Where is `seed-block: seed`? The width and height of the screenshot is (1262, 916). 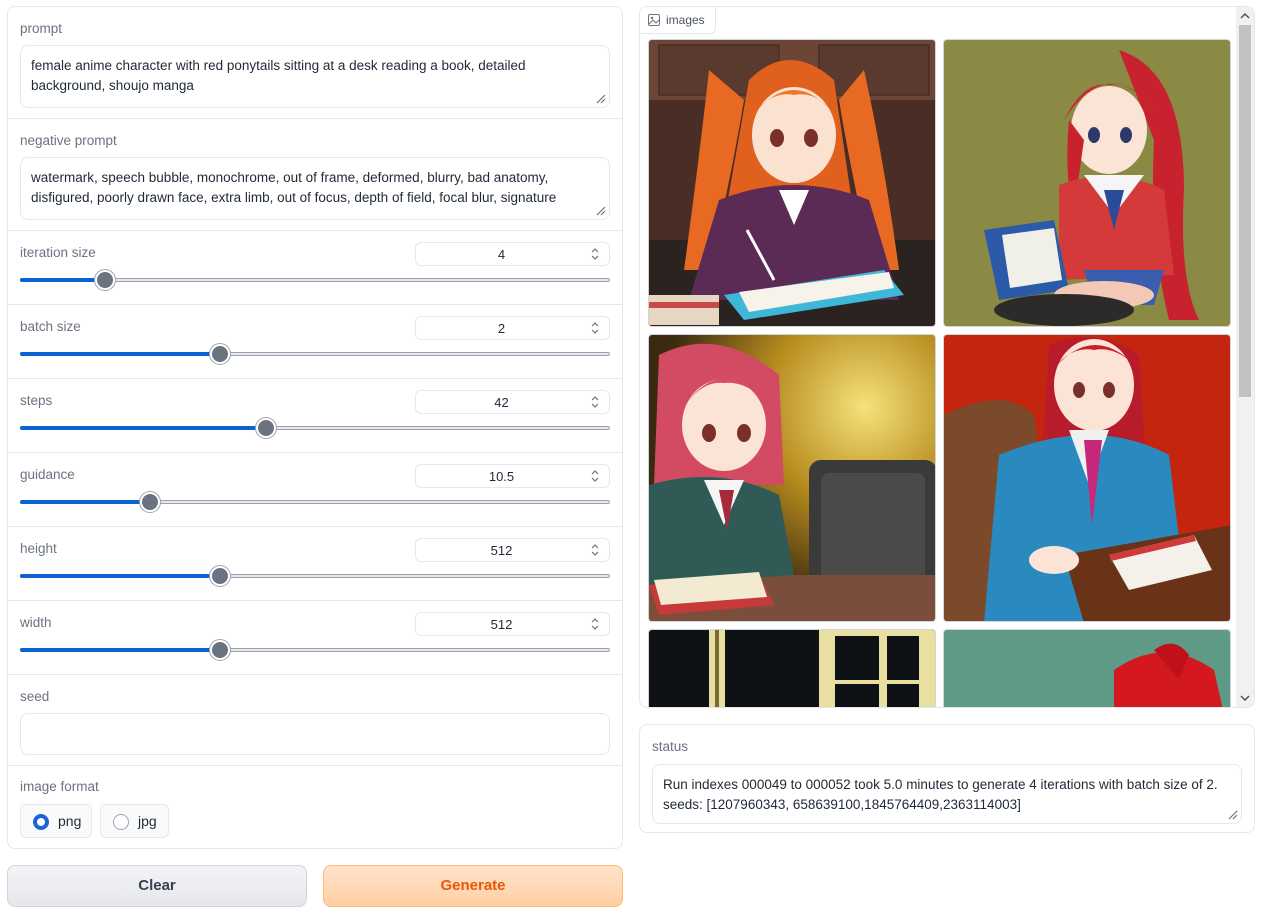 seed-block: seed is located at coordinates (315, 720).